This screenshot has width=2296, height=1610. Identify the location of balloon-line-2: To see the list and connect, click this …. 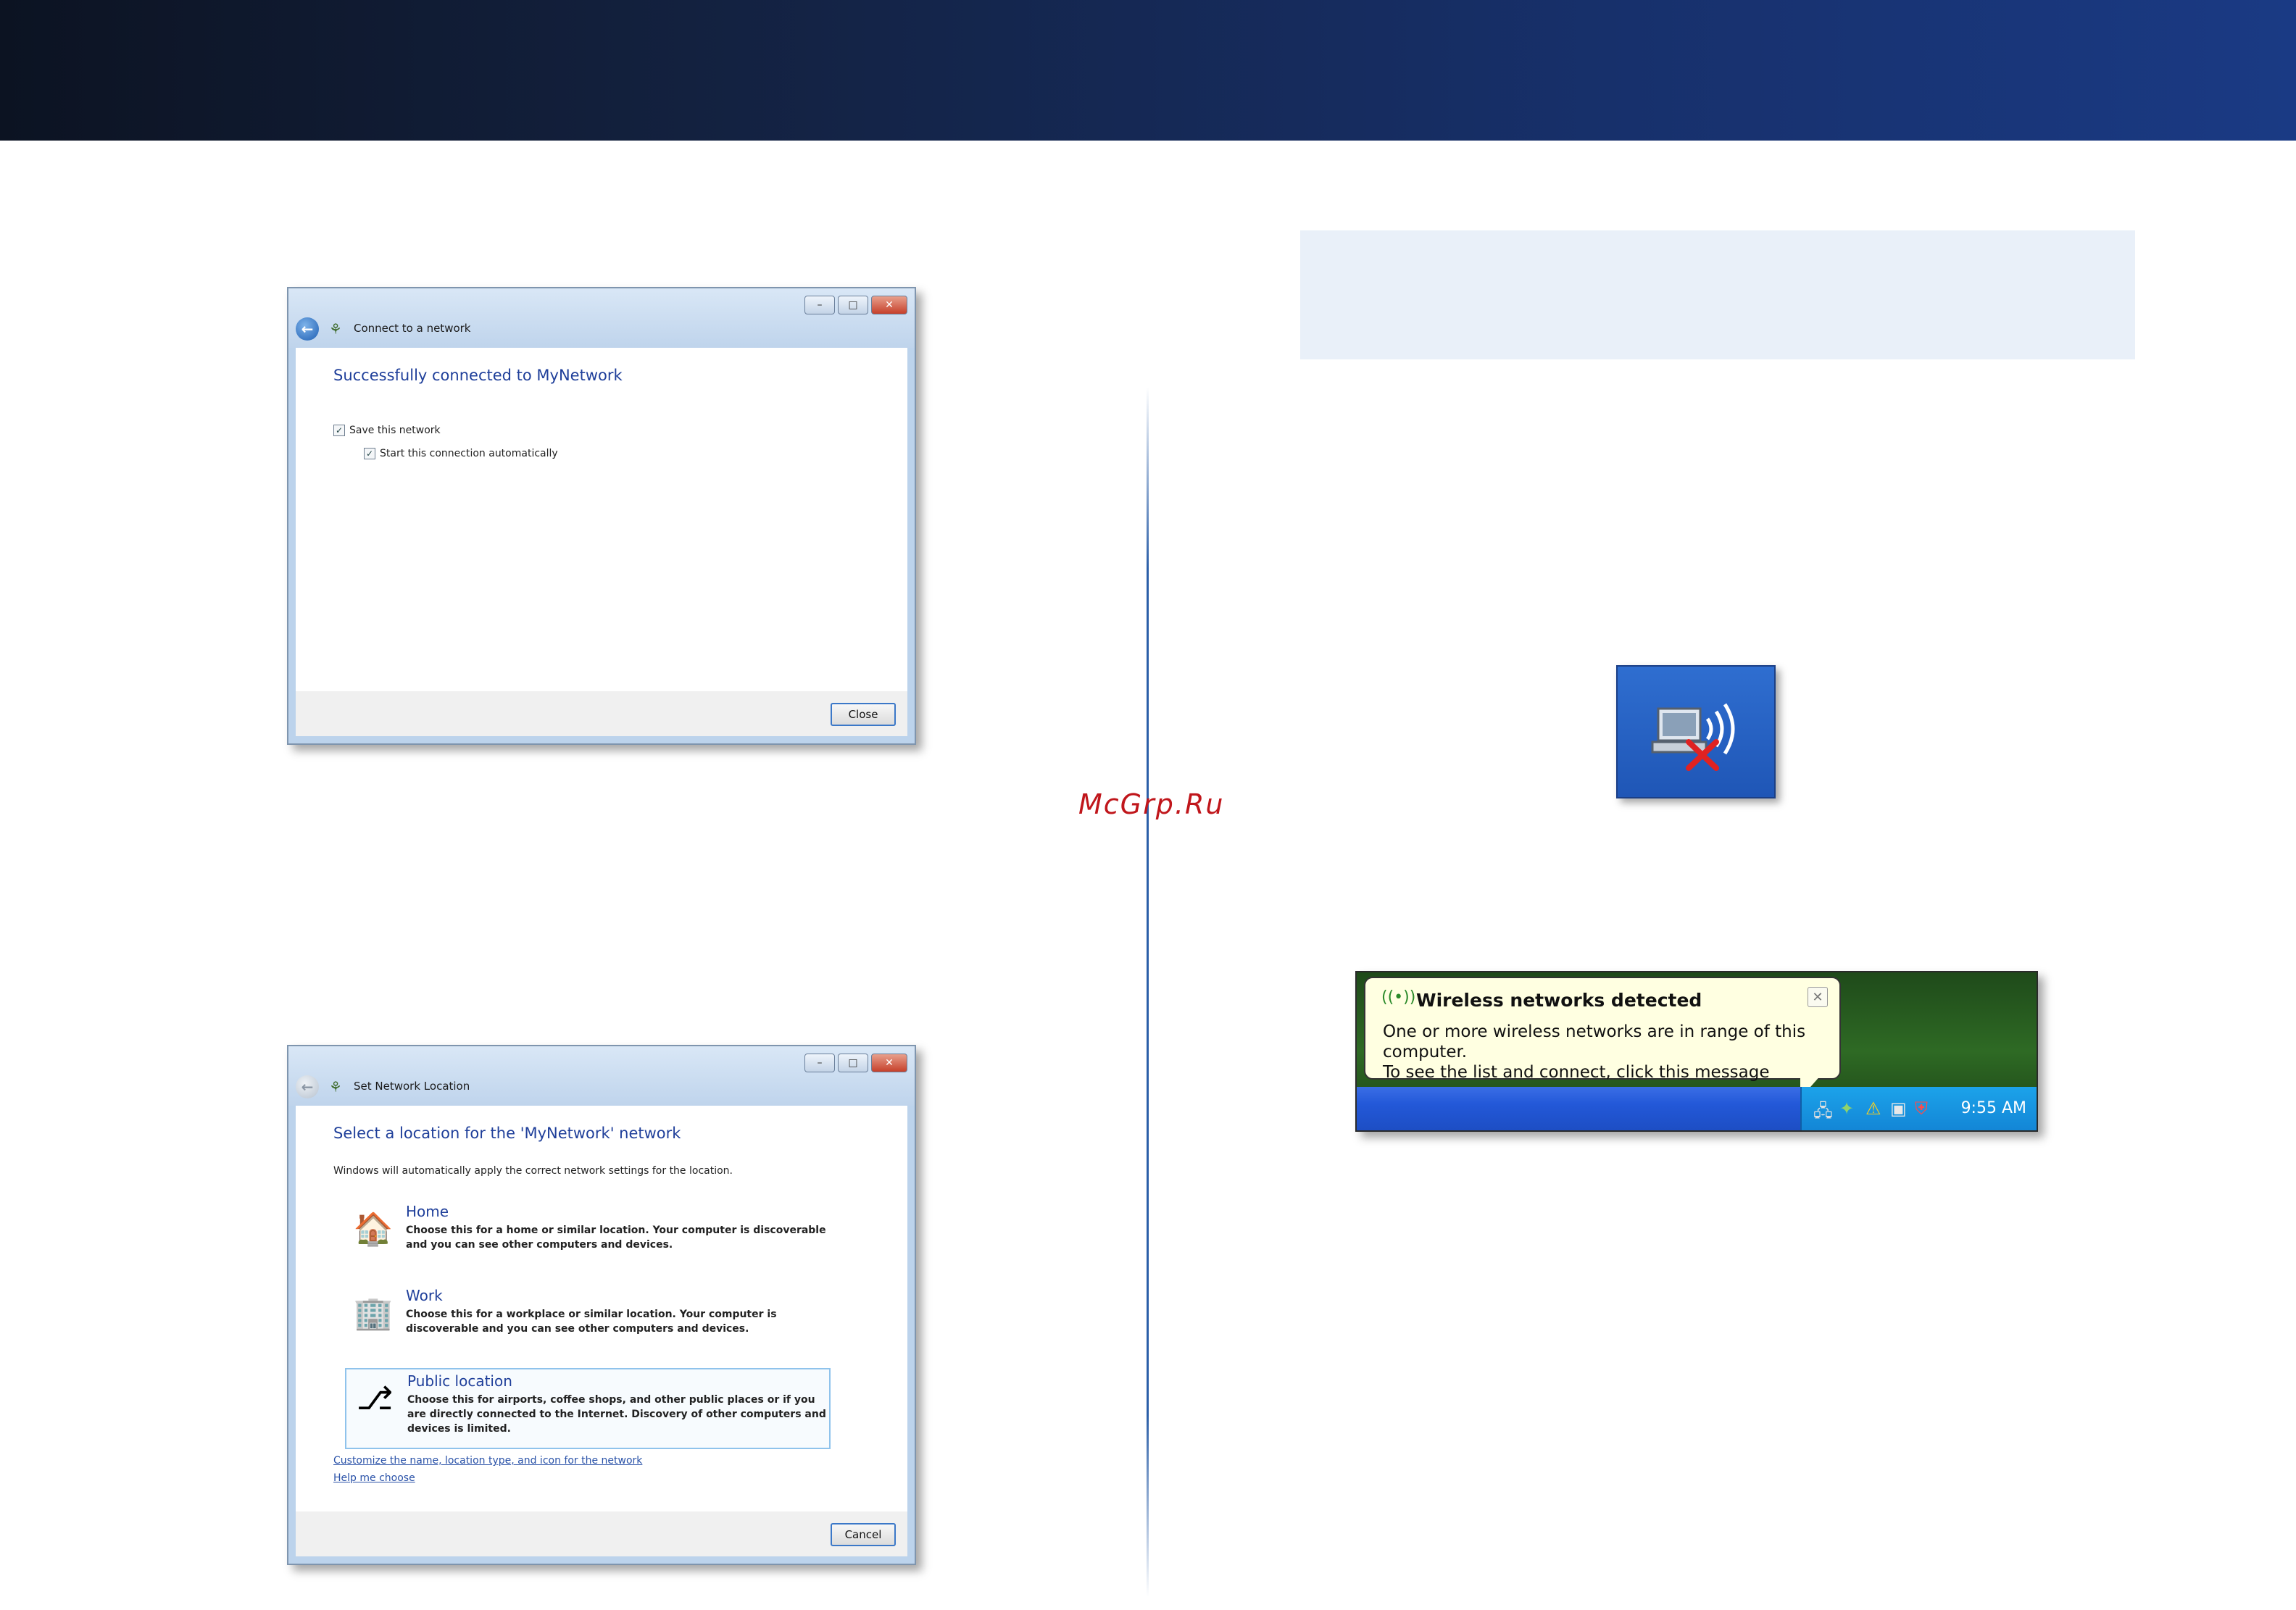
(1576, 1072).